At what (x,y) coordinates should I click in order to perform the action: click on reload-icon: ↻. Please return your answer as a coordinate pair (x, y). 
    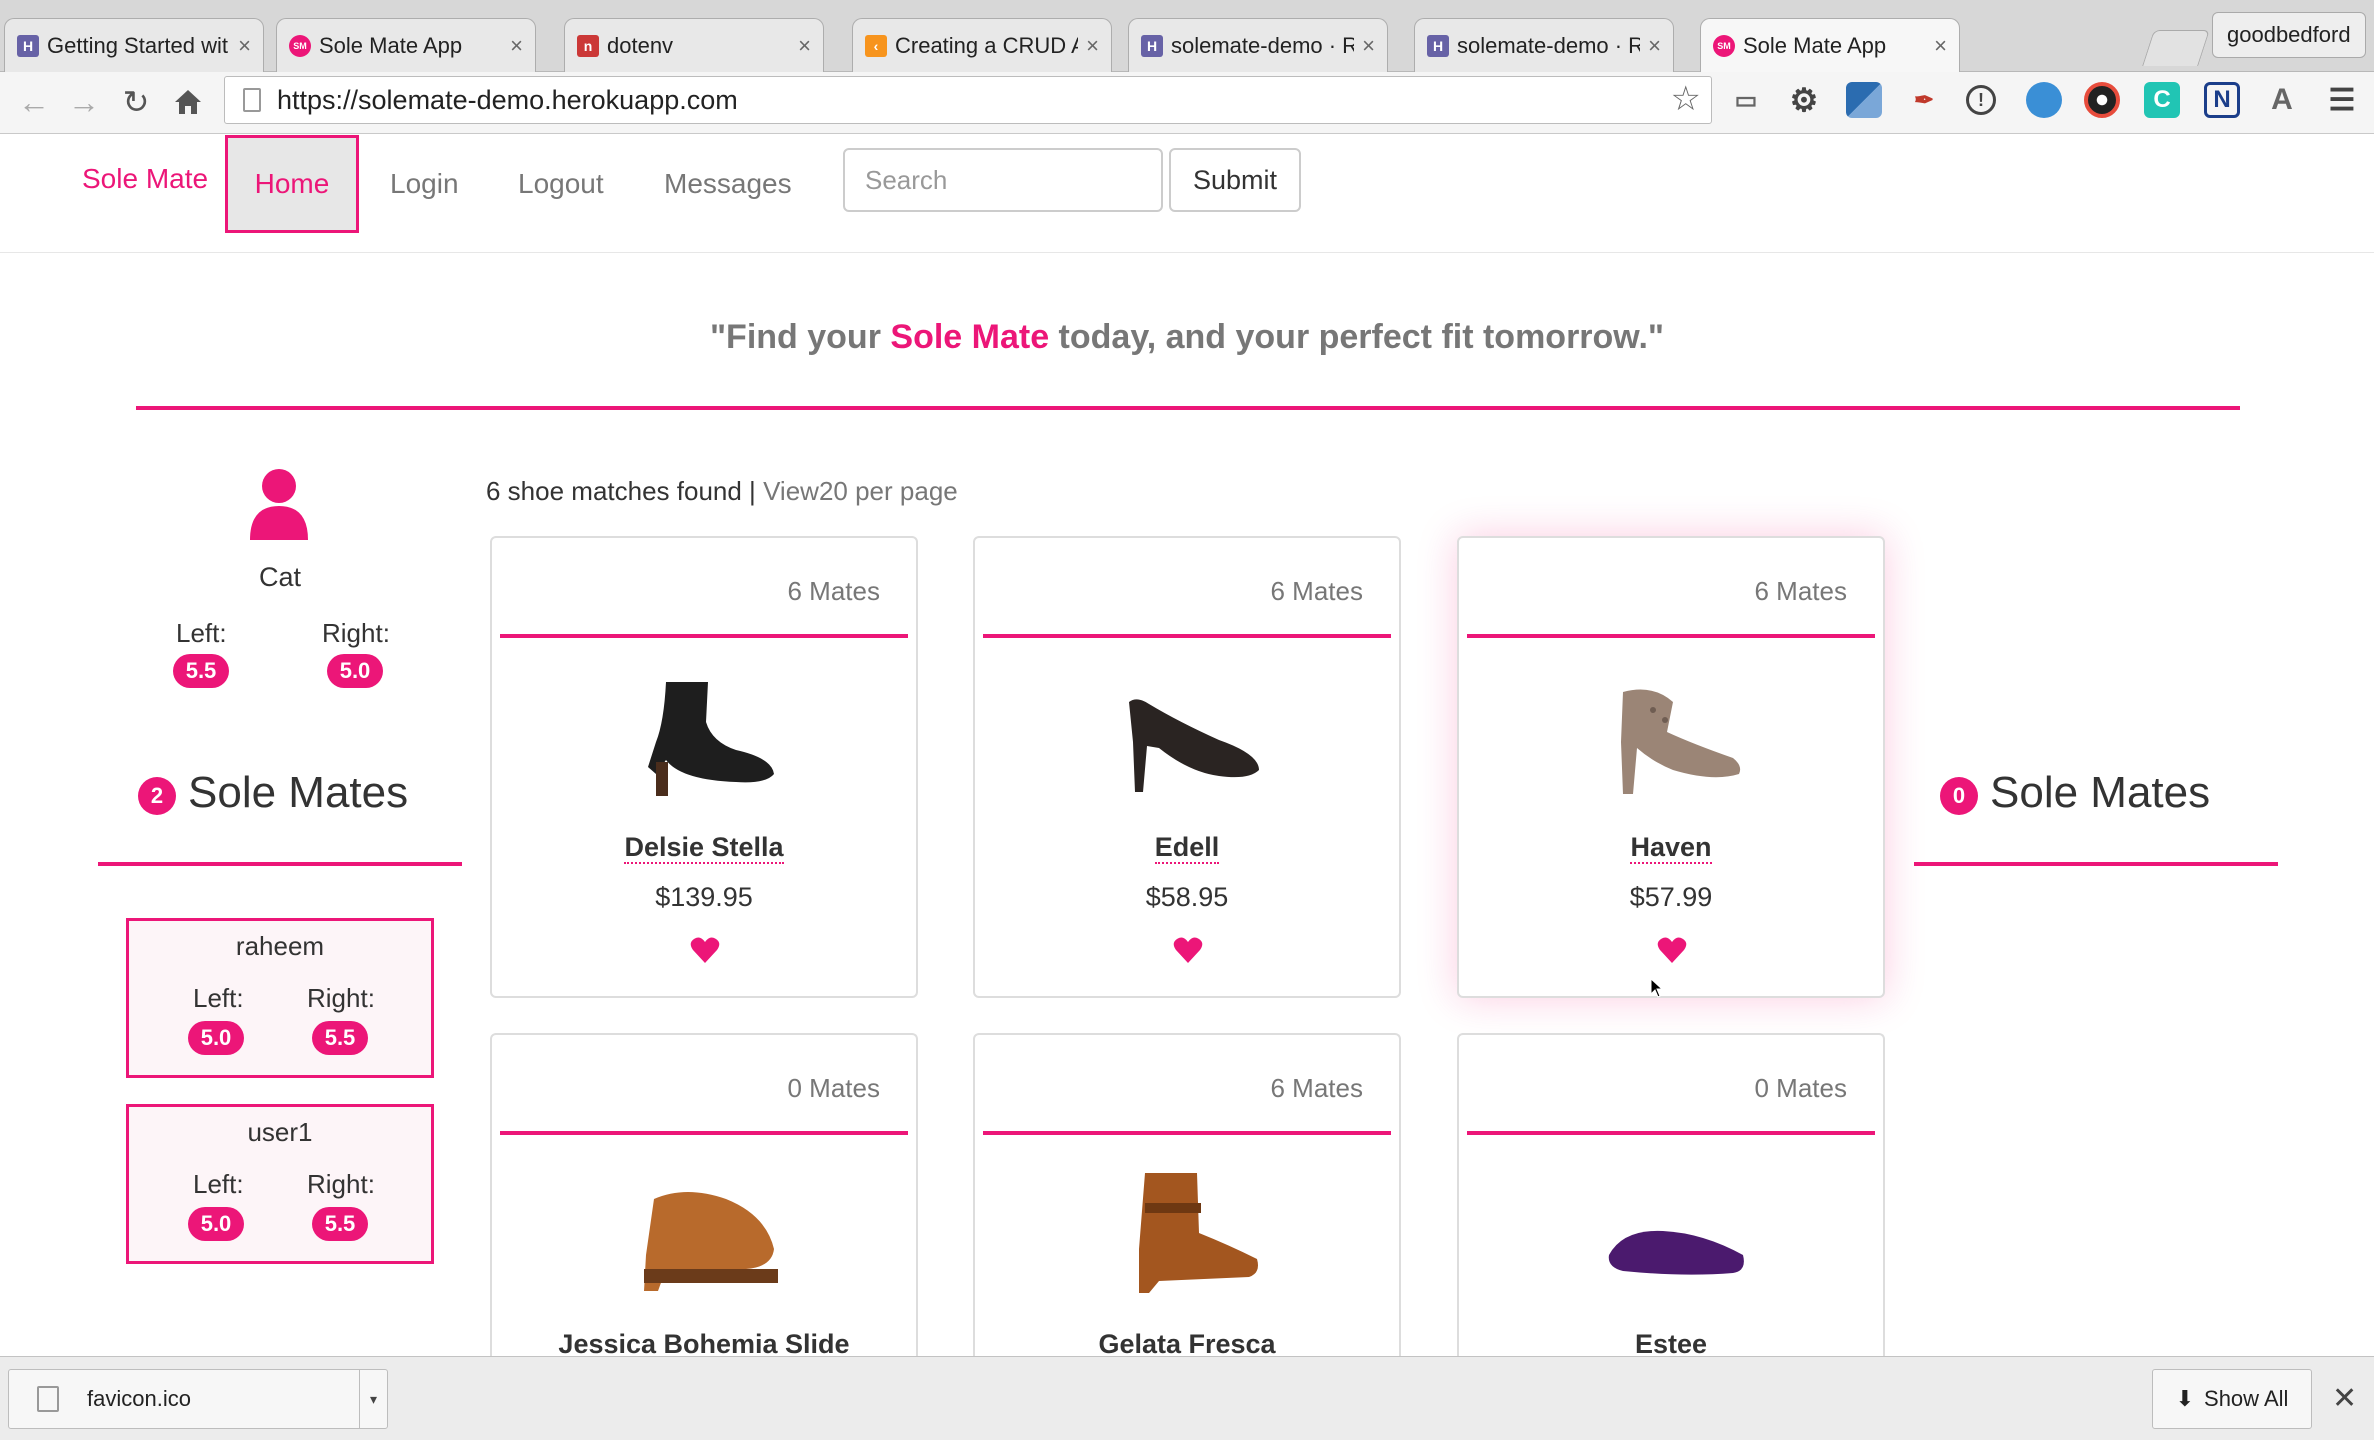
    Looking at the image, I should click on (136, 102).